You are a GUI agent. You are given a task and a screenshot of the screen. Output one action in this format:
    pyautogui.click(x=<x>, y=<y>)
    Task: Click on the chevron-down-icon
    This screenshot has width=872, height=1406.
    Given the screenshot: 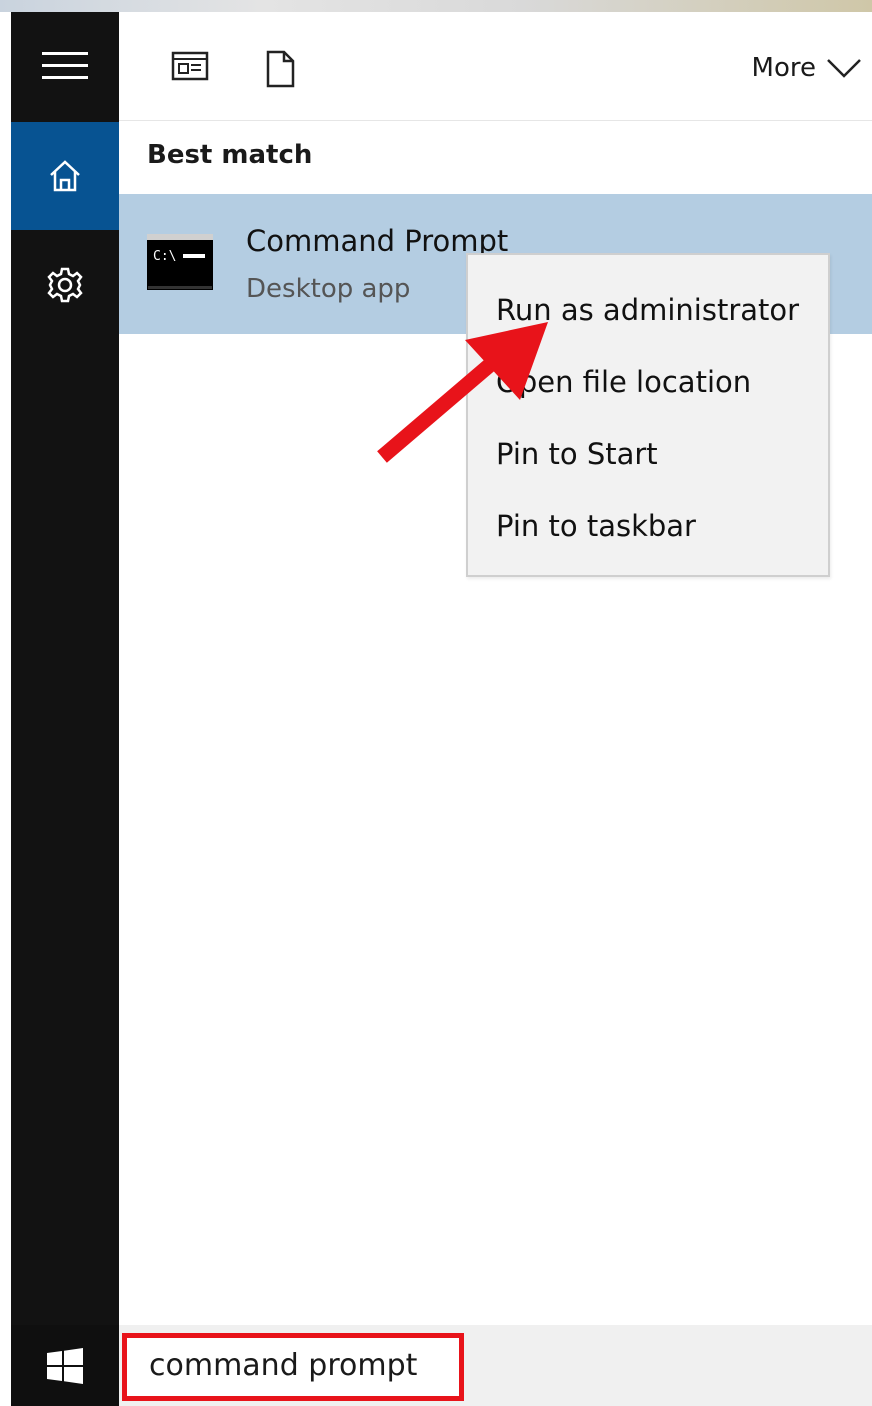 What is the action you would take?
    pyautogui.click(x=844, y=68)
    